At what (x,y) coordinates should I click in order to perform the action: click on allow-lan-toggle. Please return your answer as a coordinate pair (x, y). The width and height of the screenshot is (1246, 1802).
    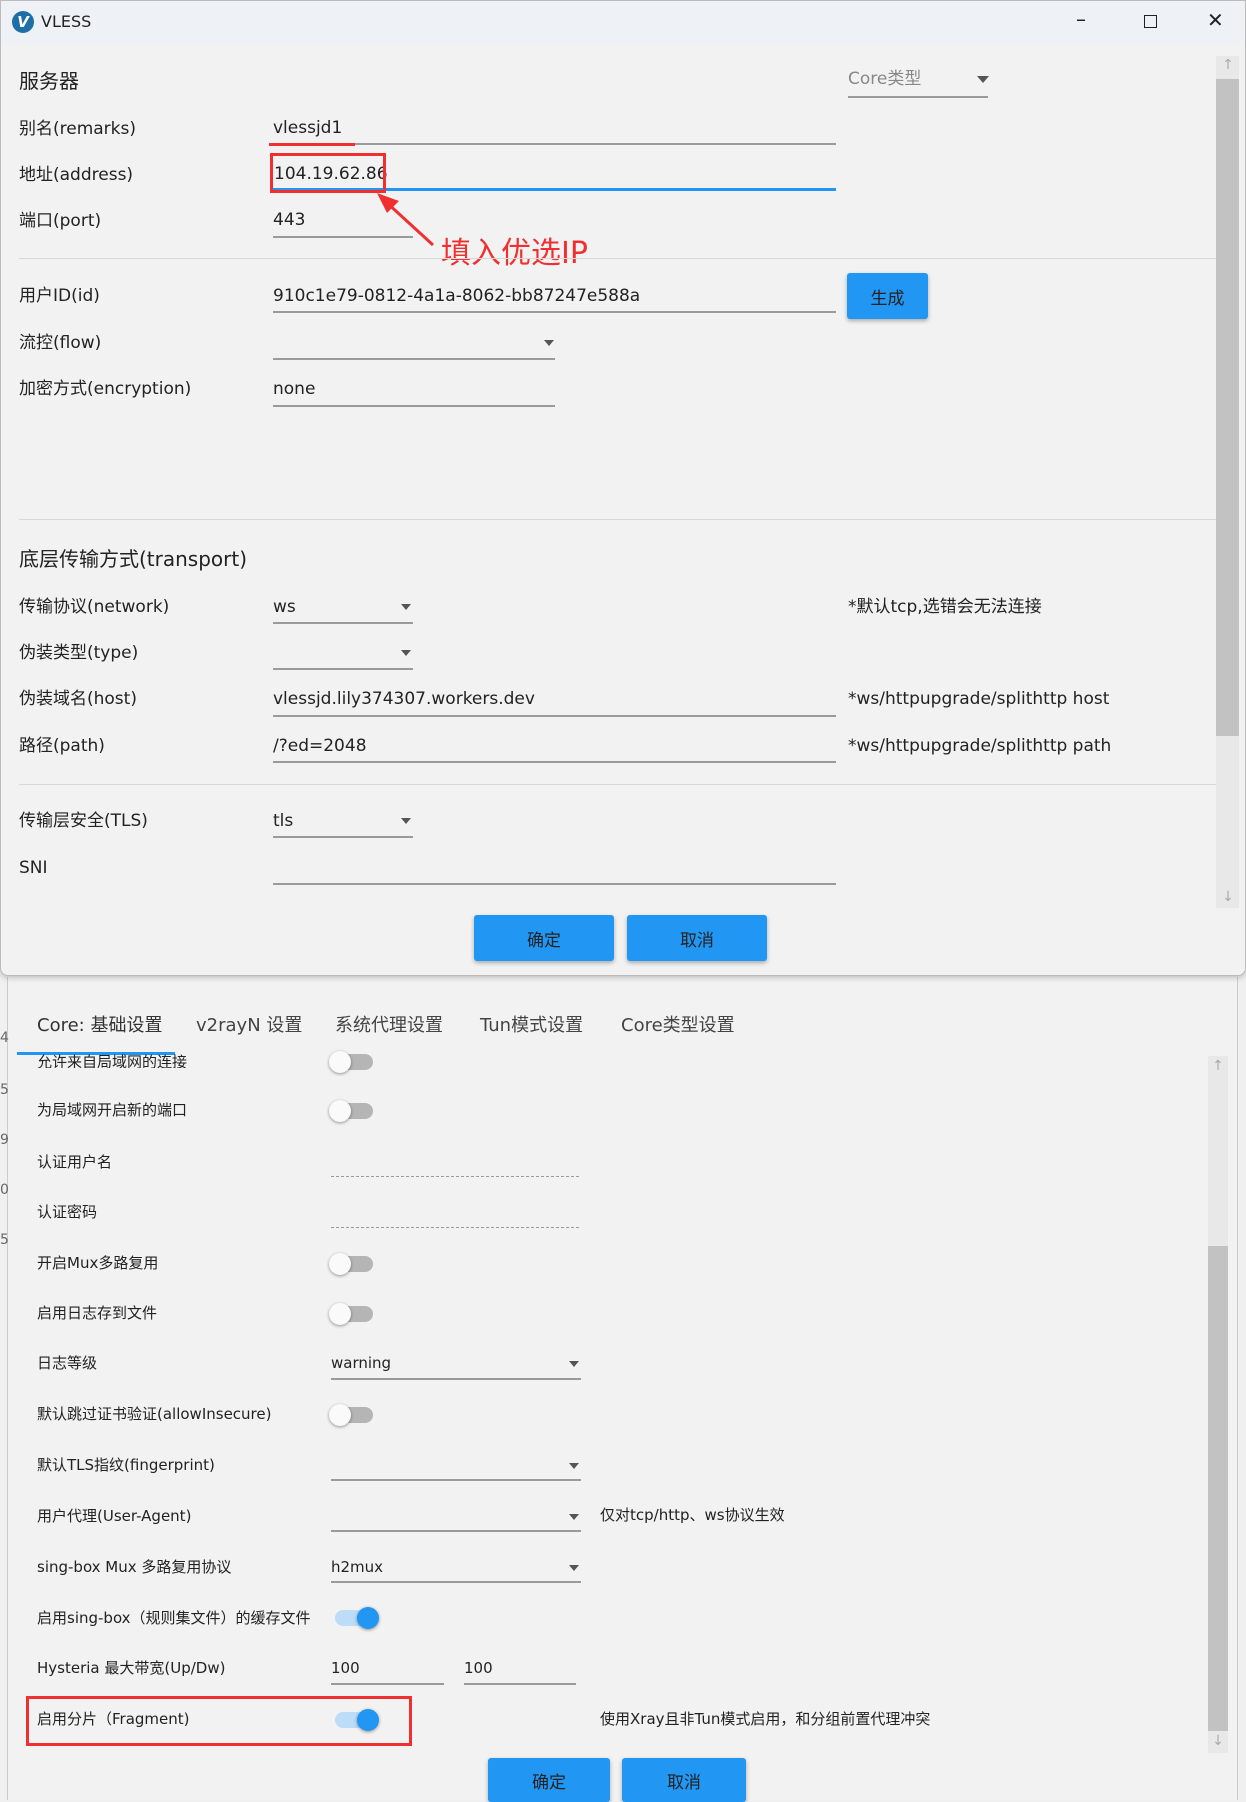
    Looking at the image, I should click on (351, 1062).